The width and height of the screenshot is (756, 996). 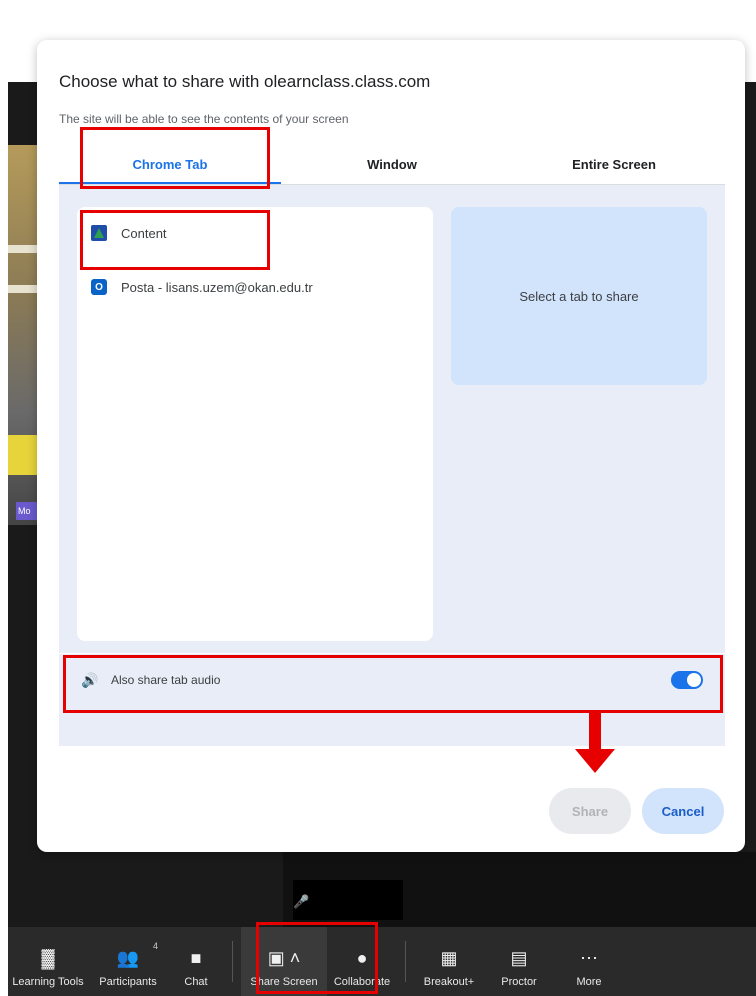 I want to click on toolbar-label: More, so click(x=589, y=982).